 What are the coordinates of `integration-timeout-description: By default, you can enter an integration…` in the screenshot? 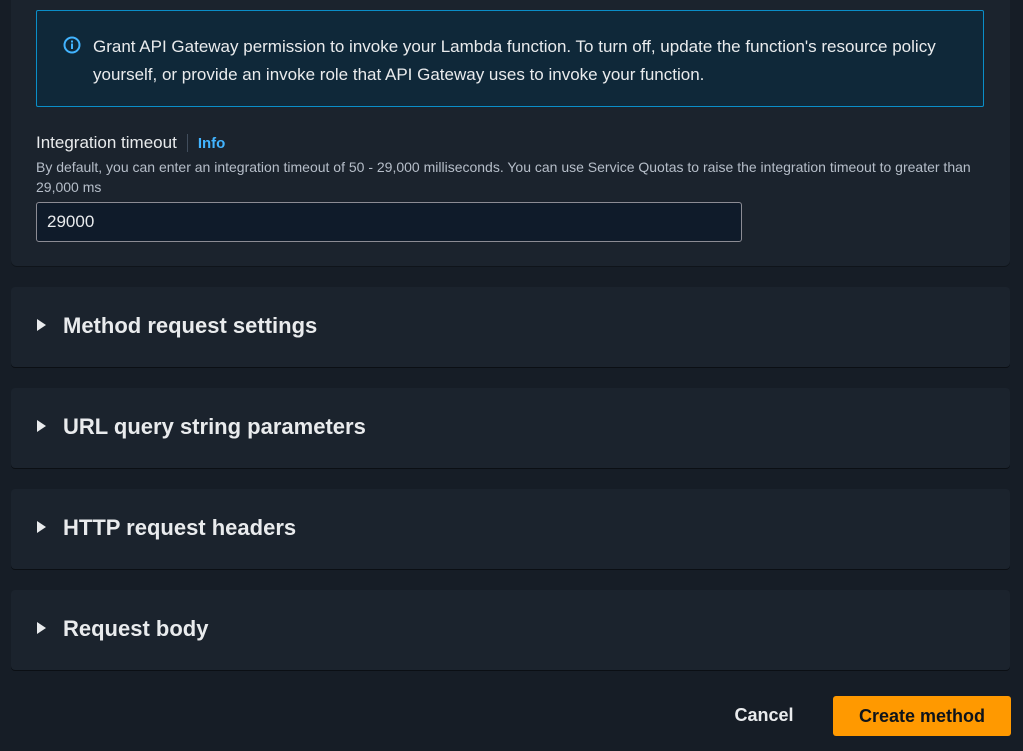 It's located at (503, 177).